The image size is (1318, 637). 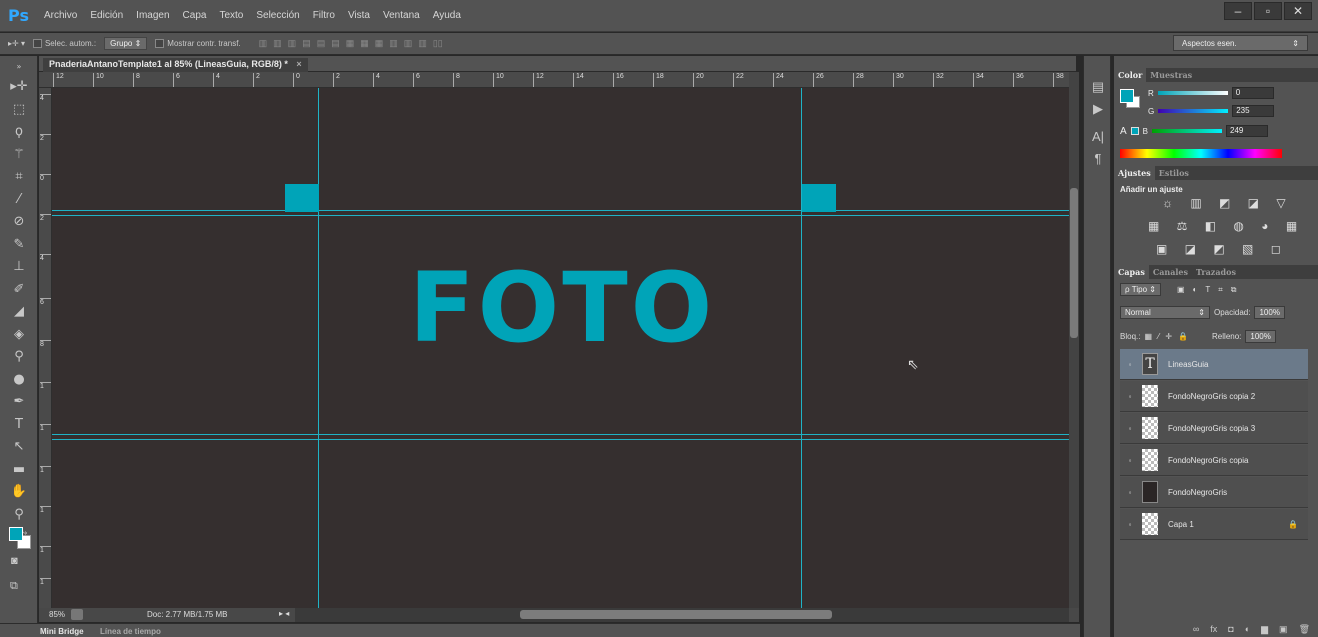 What do you see at coordinates (1269, 312) in the screenshot?
I see `opacity-field: 100%` at bounding box center [1269, 312].